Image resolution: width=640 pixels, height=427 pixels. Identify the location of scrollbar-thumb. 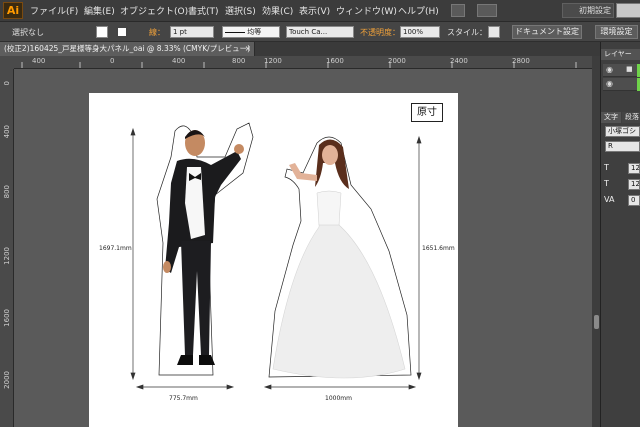
(596, 322).